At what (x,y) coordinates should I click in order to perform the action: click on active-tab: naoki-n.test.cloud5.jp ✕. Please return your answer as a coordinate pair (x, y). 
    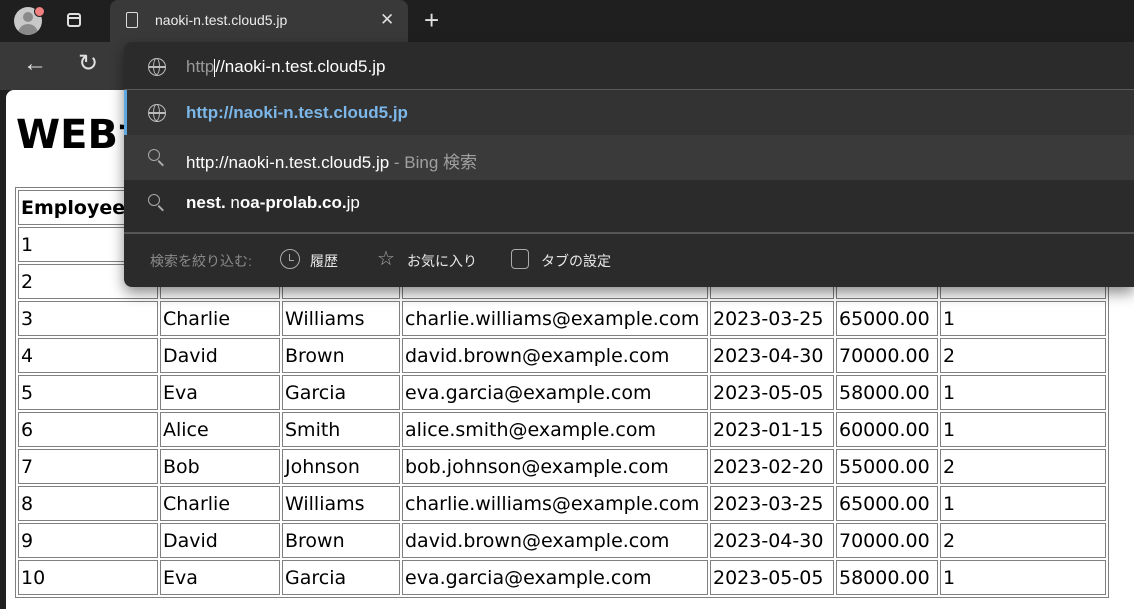
    Looking at the image, I should click on (259, 21).